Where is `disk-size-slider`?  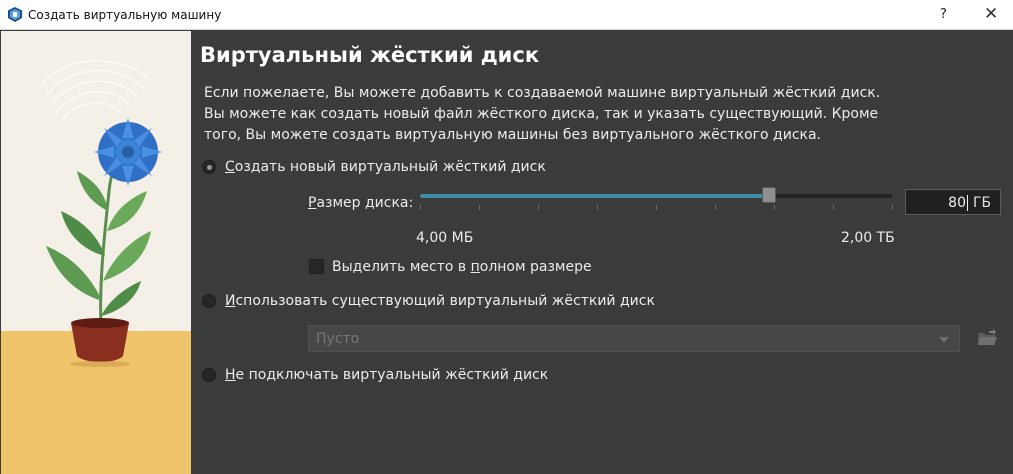
disk-size-slider is located at coordinates (656, 196).